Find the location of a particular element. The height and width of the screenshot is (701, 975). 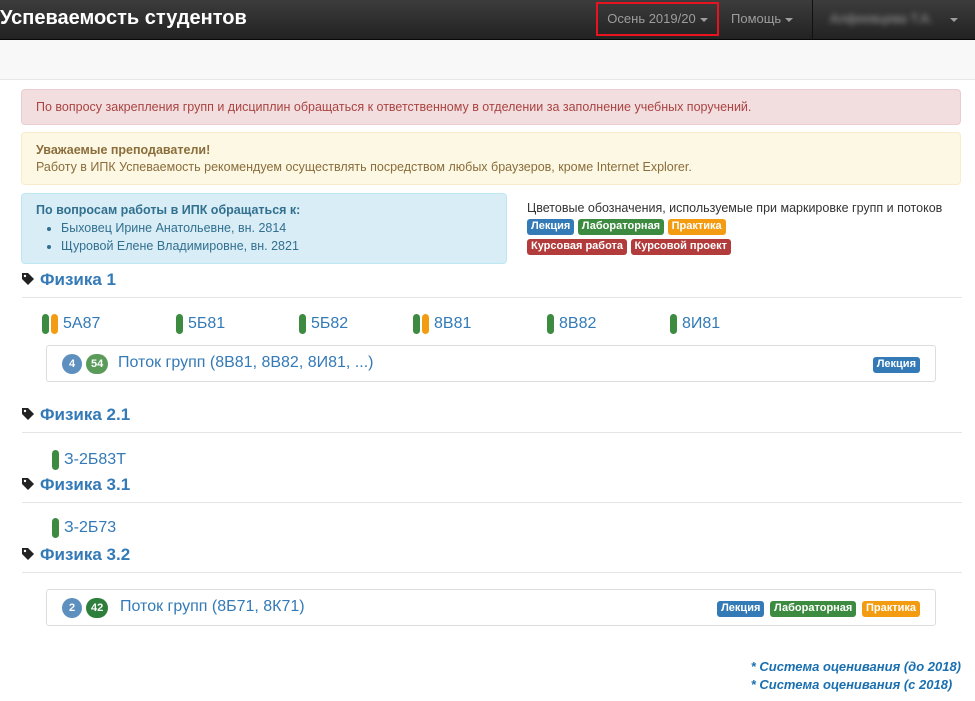

group-name: 8В81 is located at coordinates (453, 323).